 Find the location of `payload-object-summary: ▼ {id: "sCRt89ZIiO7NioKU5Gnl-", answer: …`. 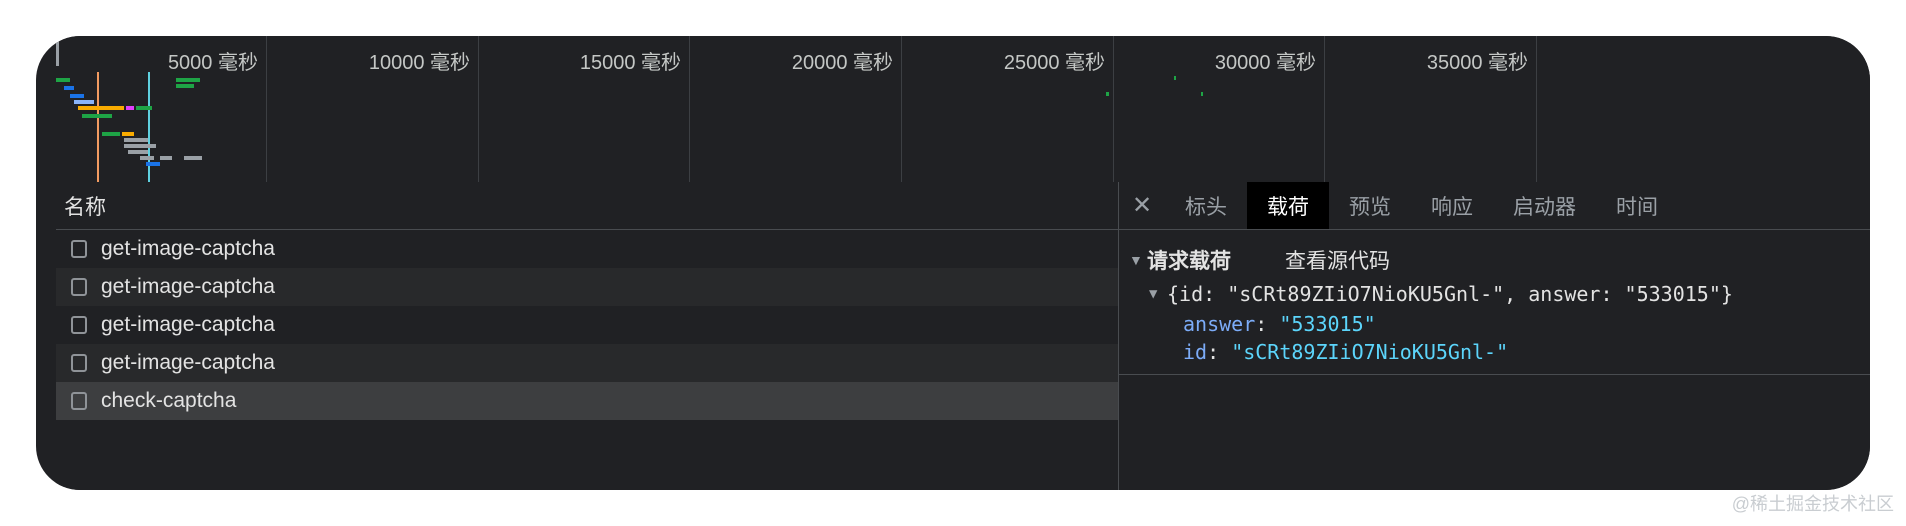

payload-object-summary: ▼ {id: "sCRt89ZIiO7NioKU5Gnl-", answer: … is located at coordinates (1494, 294).